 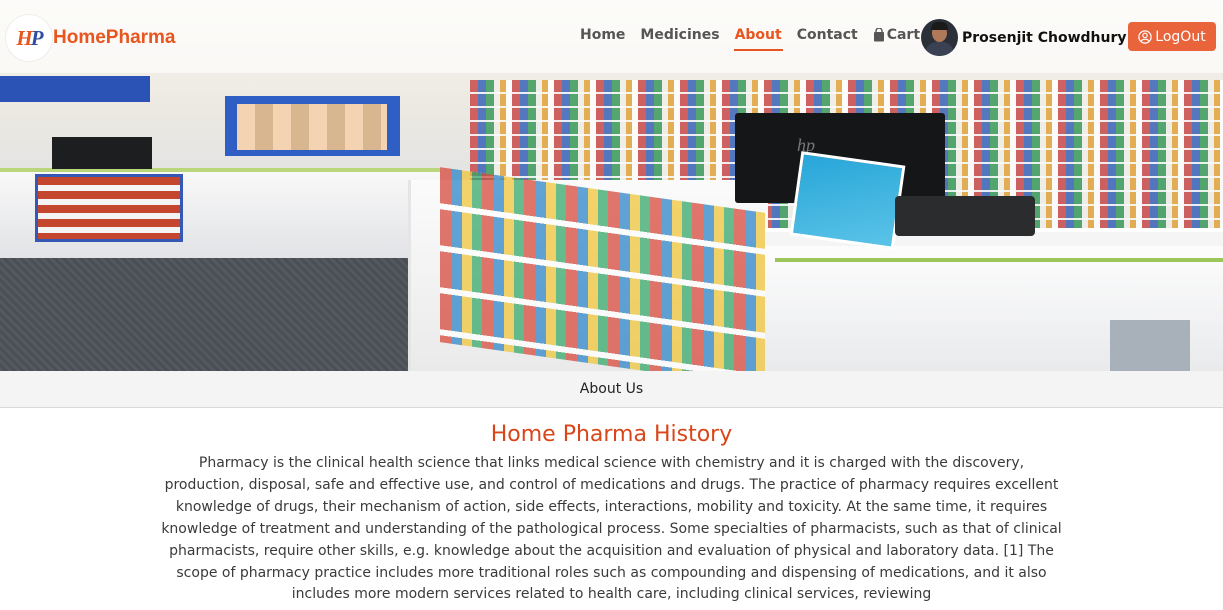 I want to click on hero-gray-box, so click(x=1150, y=345).